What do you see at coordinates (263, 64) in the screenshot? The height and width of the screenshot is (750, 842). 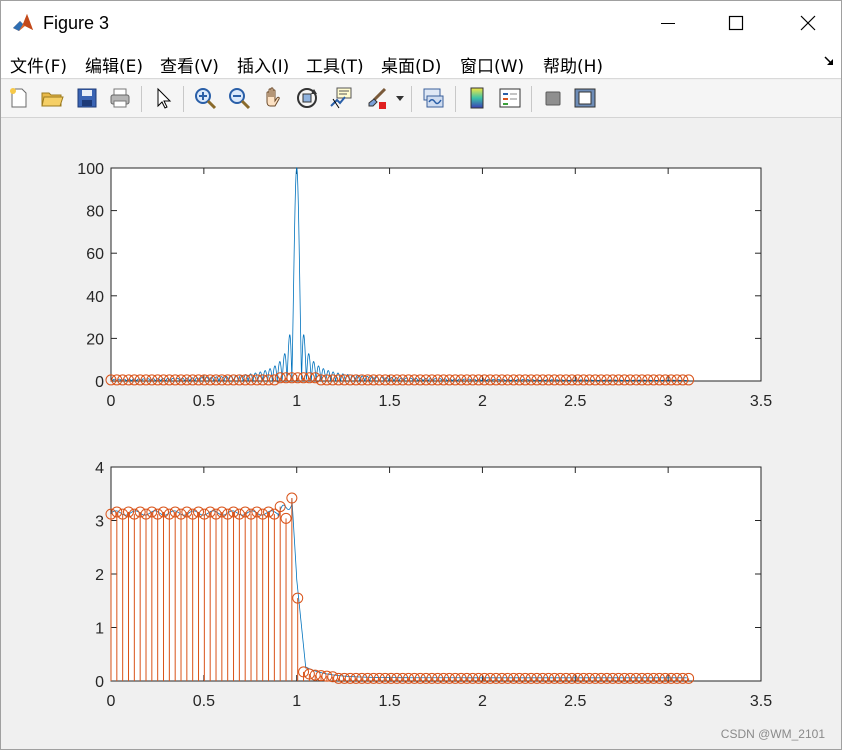 I see `menu-insert: 插入(I)` at bounding box center [263, 64].